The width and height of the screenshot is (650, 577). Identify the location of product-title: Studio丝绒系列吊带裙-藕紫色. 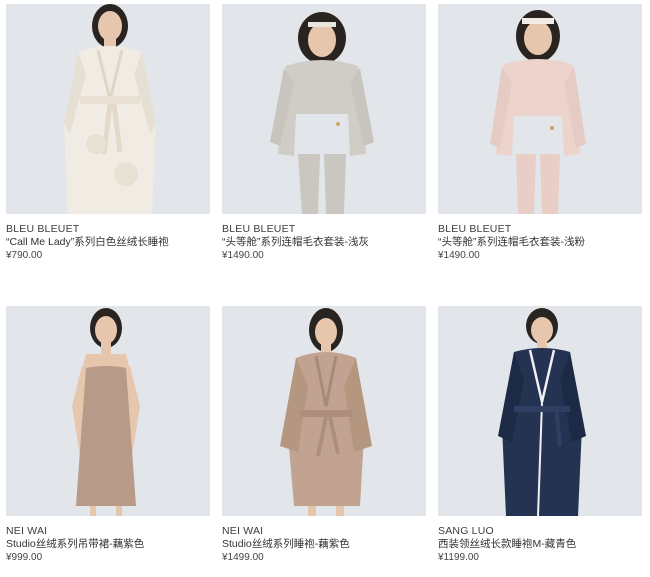
(108, 544).